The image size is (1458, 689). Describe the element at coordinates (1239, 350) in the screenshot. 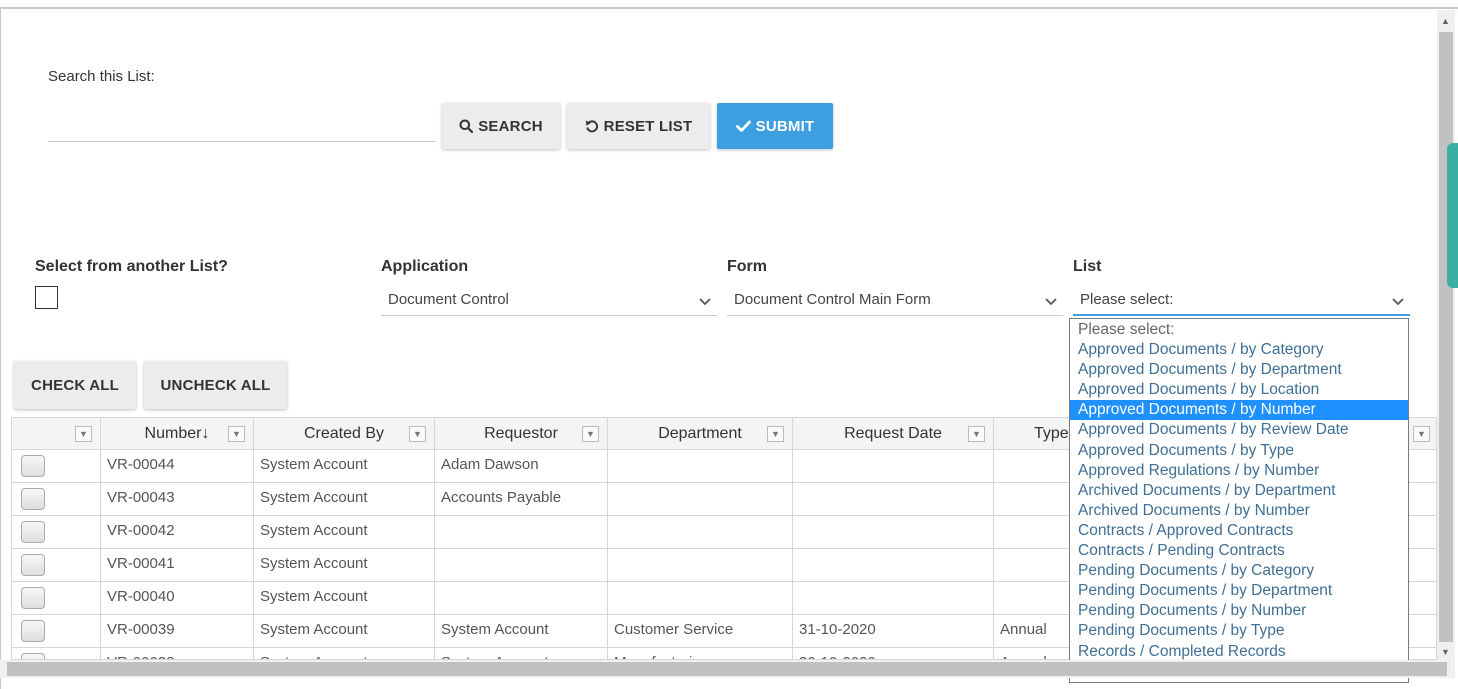

I see `dropdown-option: Approved Documents / by Category` at that location.